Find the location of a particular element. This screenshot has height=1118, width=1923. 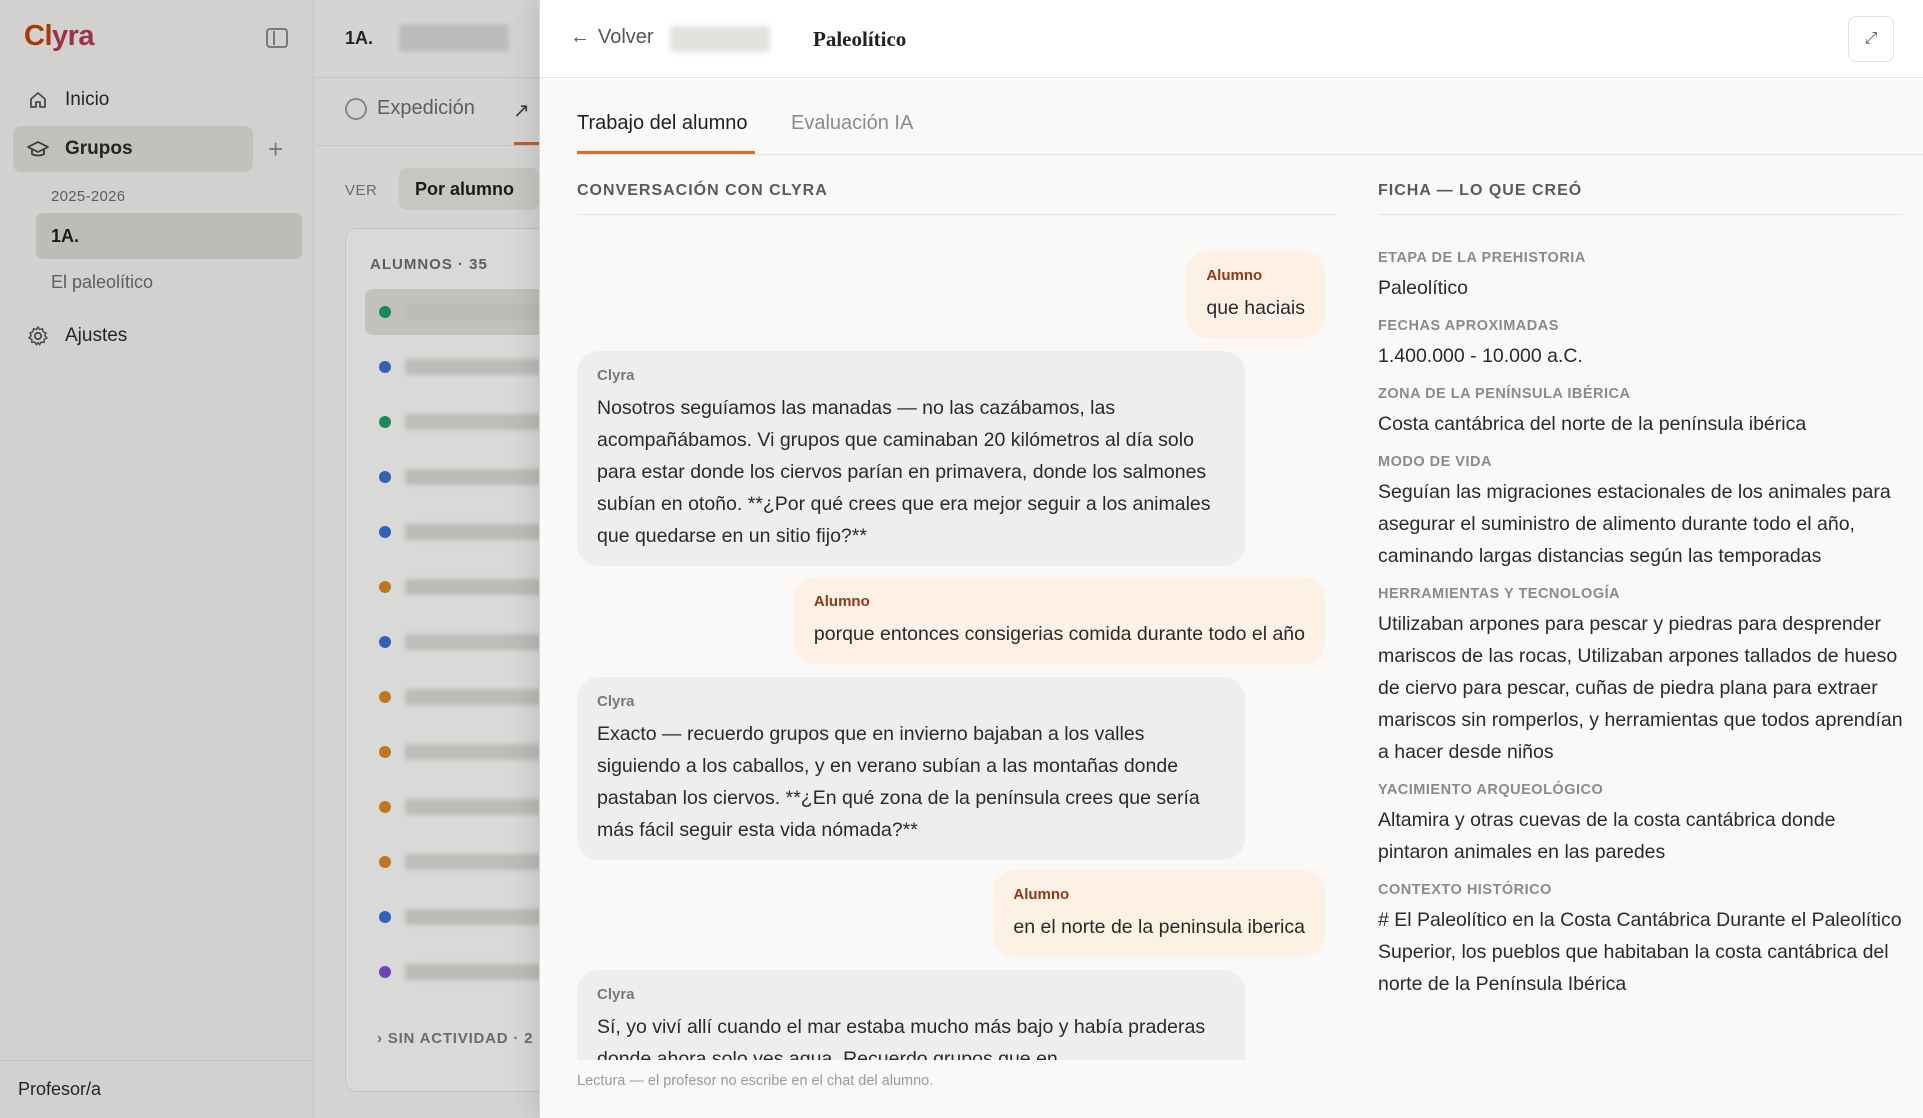

message-text: que haciais is located at coordinates (1255, 308).